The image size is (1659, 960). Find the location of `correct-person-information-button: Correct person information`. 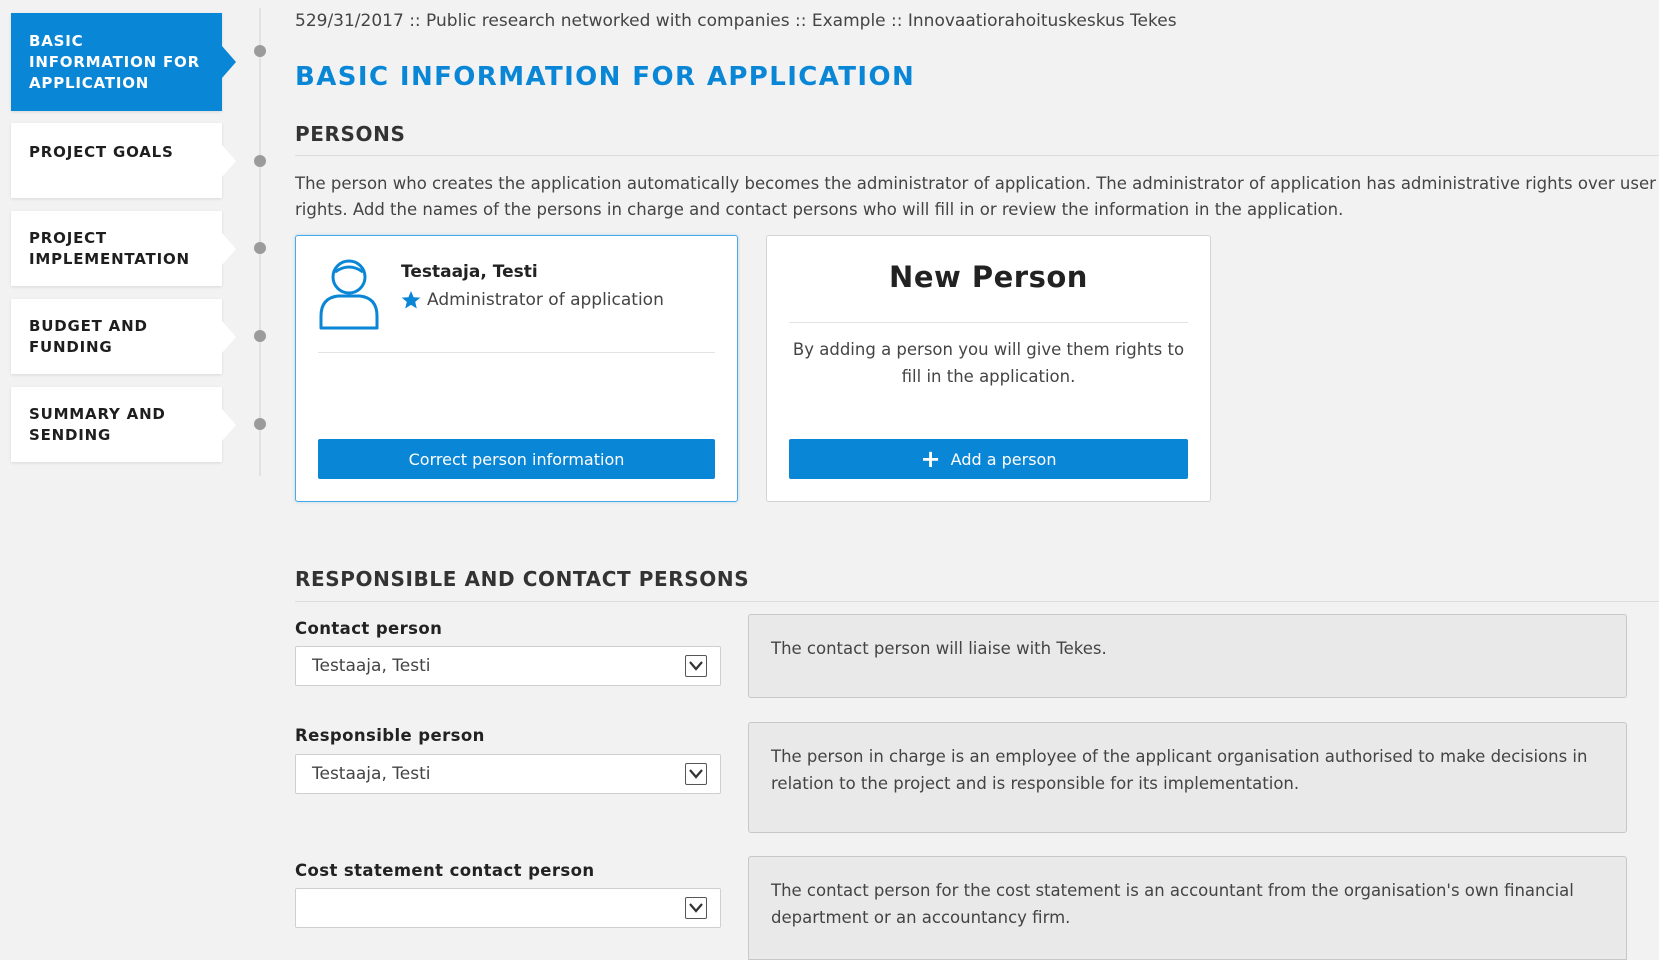

correct-person-information-button: Correct person information is located at coordinates (516, 459).